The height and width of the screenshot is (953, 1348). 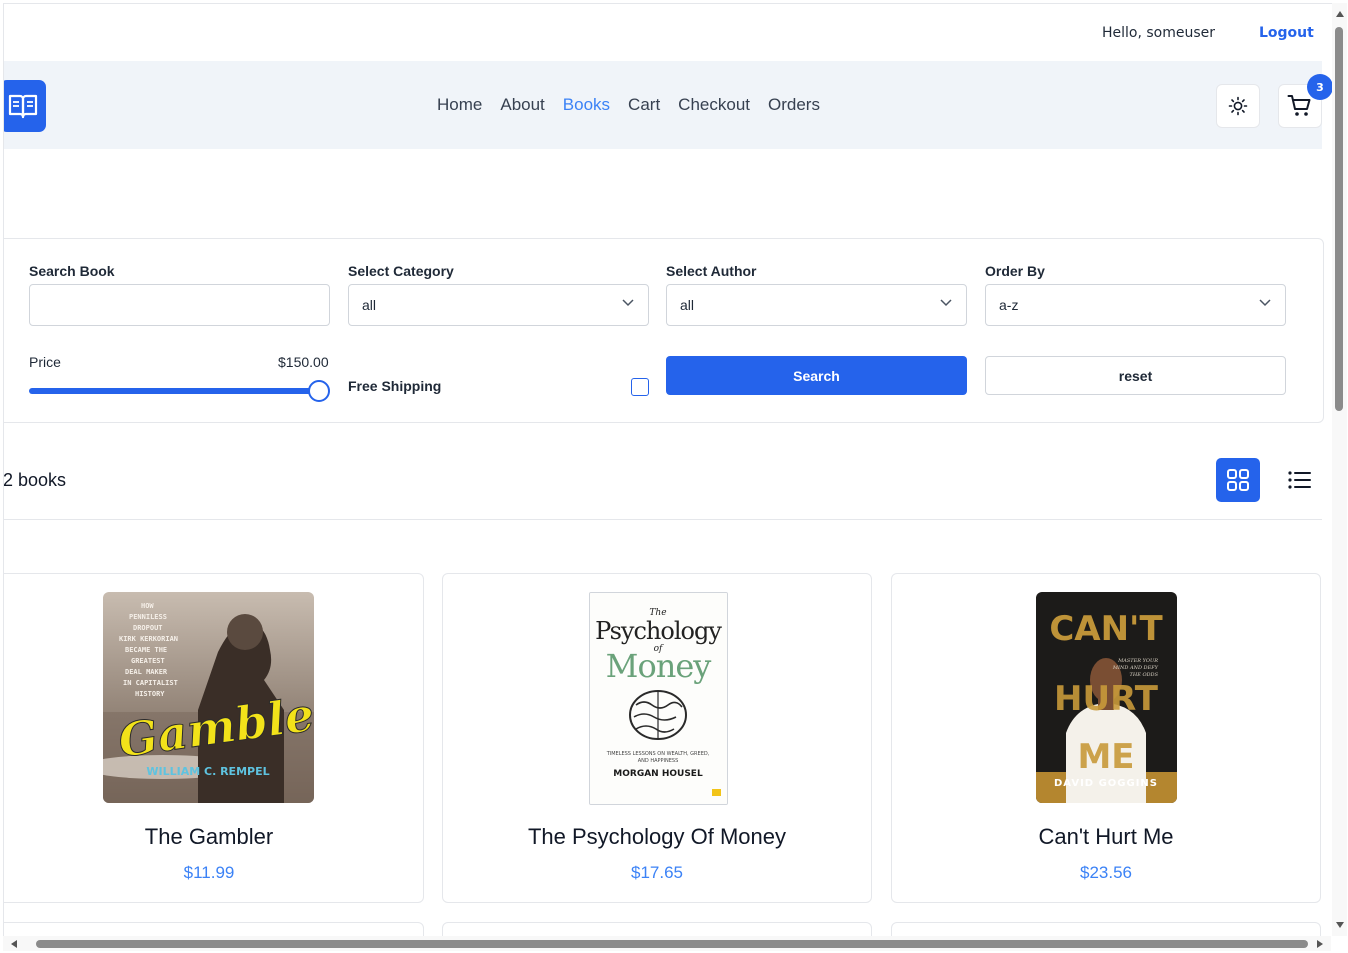 I want to click on nav-cart: Cart, so click(x=644, y=105).